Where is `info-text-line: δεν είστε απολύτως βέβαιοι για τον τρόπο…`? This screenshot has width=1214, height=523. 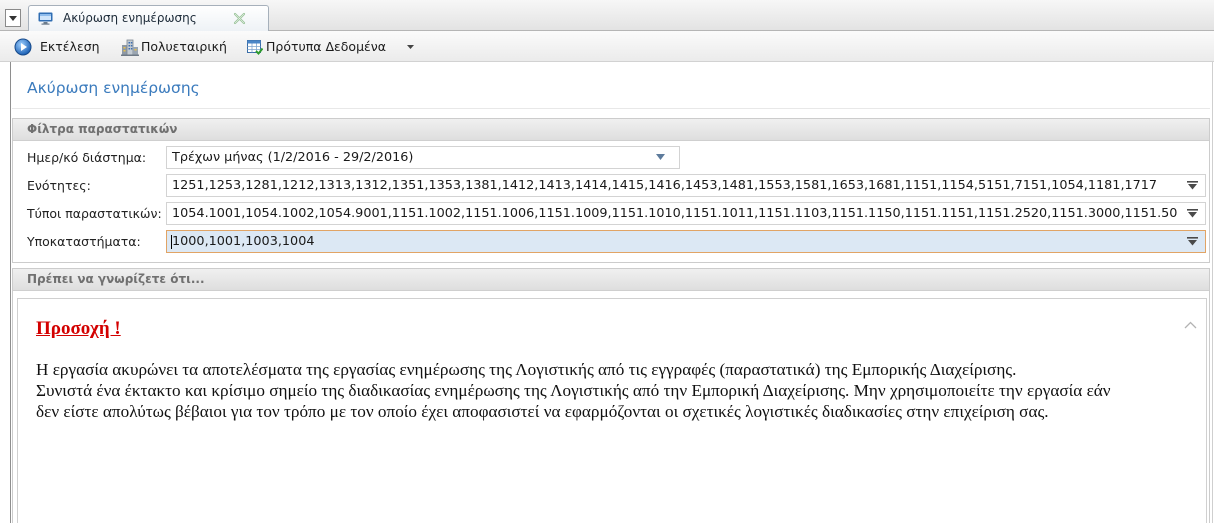
info-text-line: δεν είστε απολύτως βέβαιοι για τον τρόπο… is located at coordinates (542, 411).